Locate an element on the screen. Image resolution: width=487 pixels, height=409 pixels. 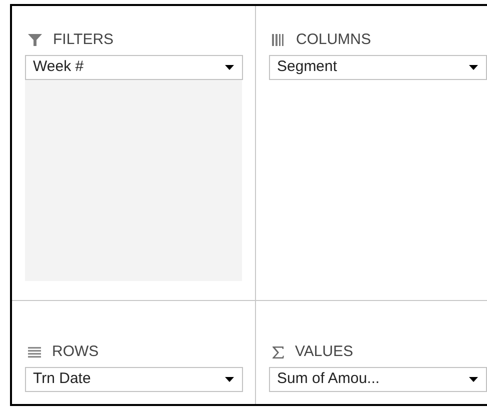
field-dropdown: Segment is located at coordinates (378, 67).